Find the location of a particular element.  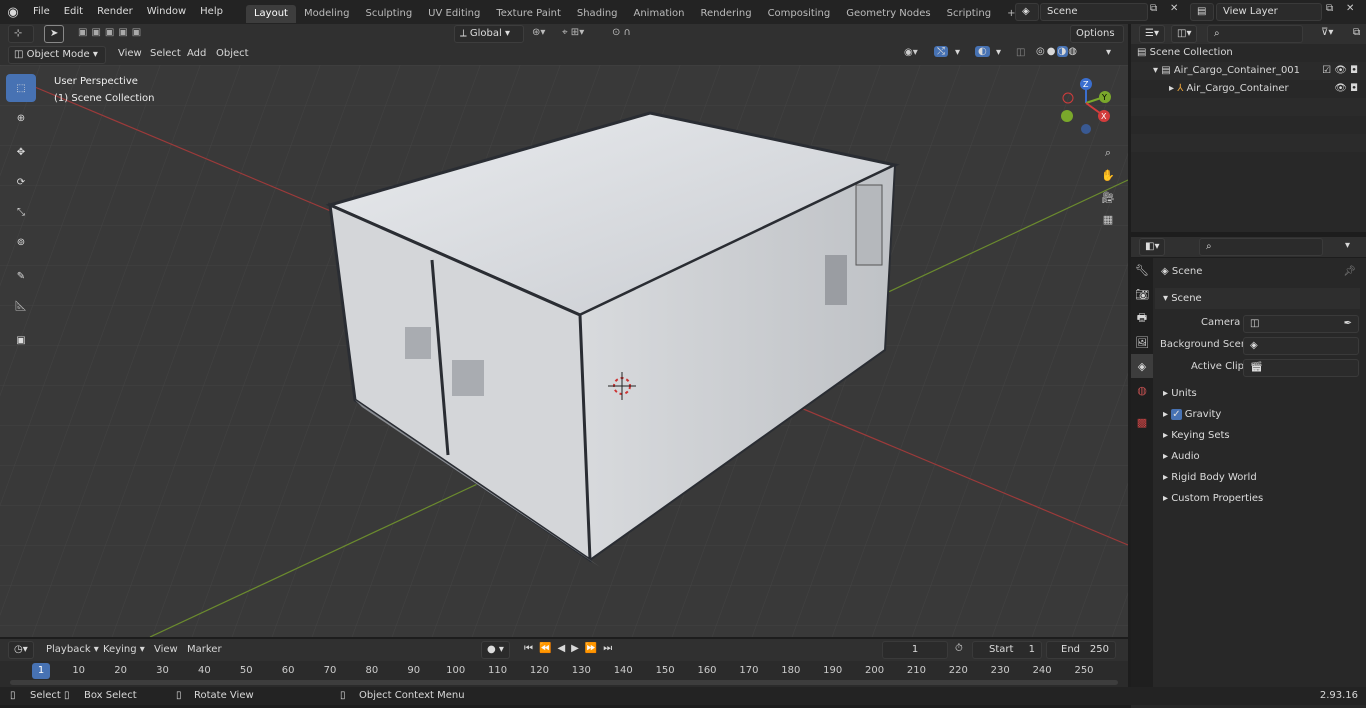

tab-rendering: Rendering is located at coordinates (725, 14).